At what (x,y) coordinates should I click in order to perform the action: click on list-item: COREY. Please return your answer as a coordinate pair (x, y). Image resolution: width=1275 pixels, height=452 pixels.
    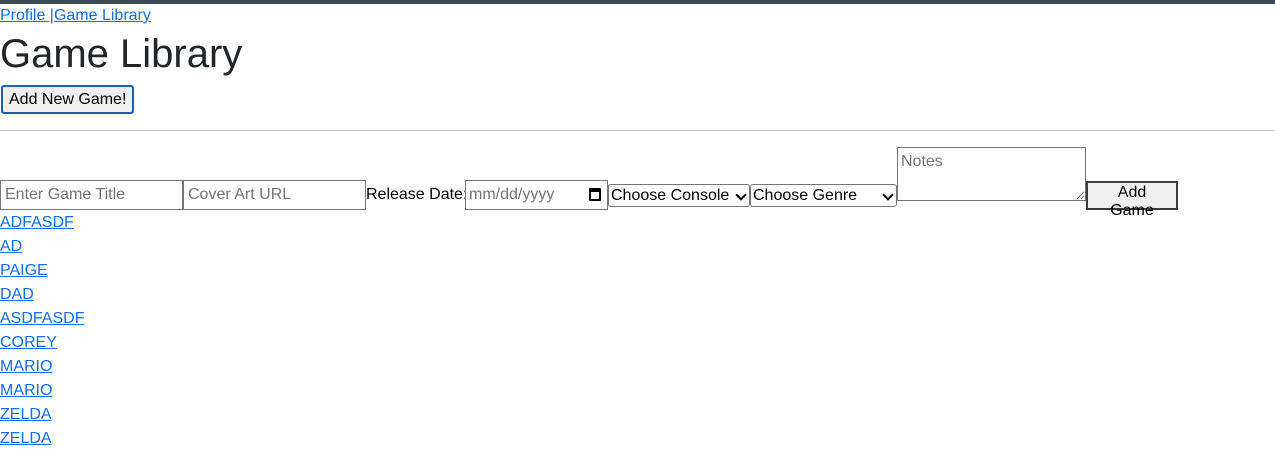
    Looking at the image, I should click on (42, 344).